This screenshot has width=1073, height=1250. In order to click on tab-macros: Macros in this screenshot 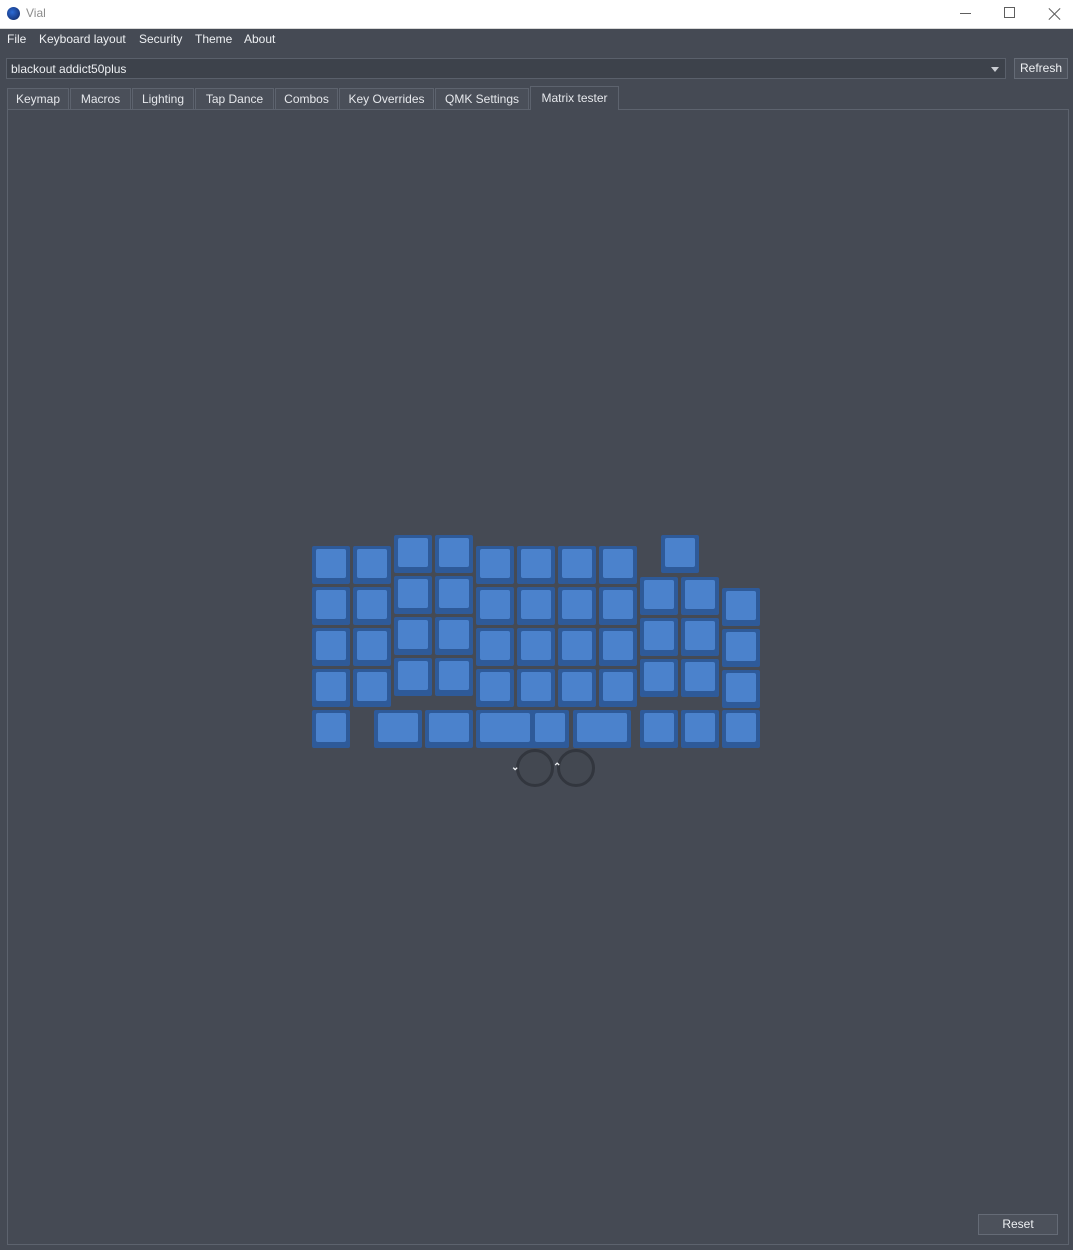, I will do `click(100, 99)`.